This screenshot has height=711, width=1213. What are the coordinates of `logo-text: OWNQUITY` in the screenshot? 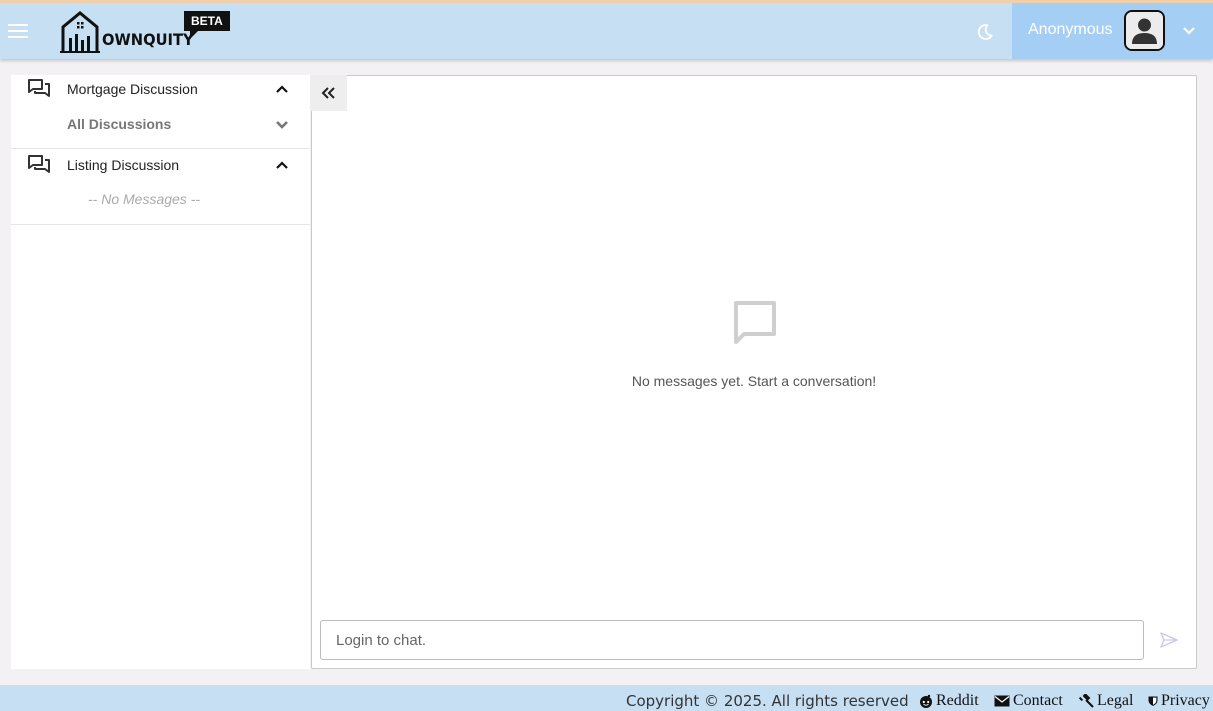 It's located at (148, 39).